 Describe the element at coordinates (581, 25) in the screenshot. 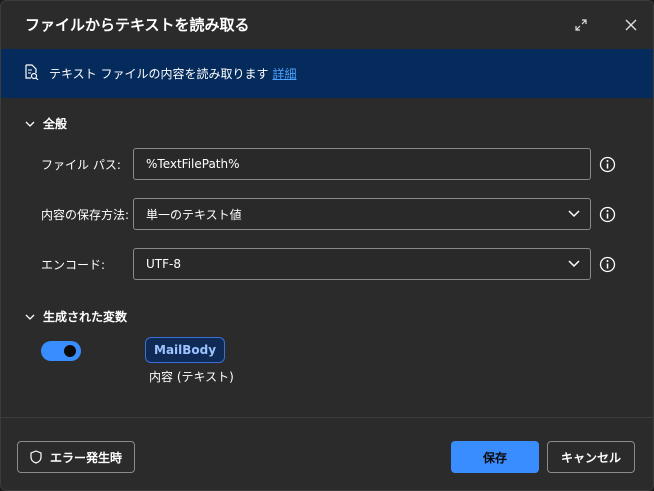

I see `expand-icon` at that location.